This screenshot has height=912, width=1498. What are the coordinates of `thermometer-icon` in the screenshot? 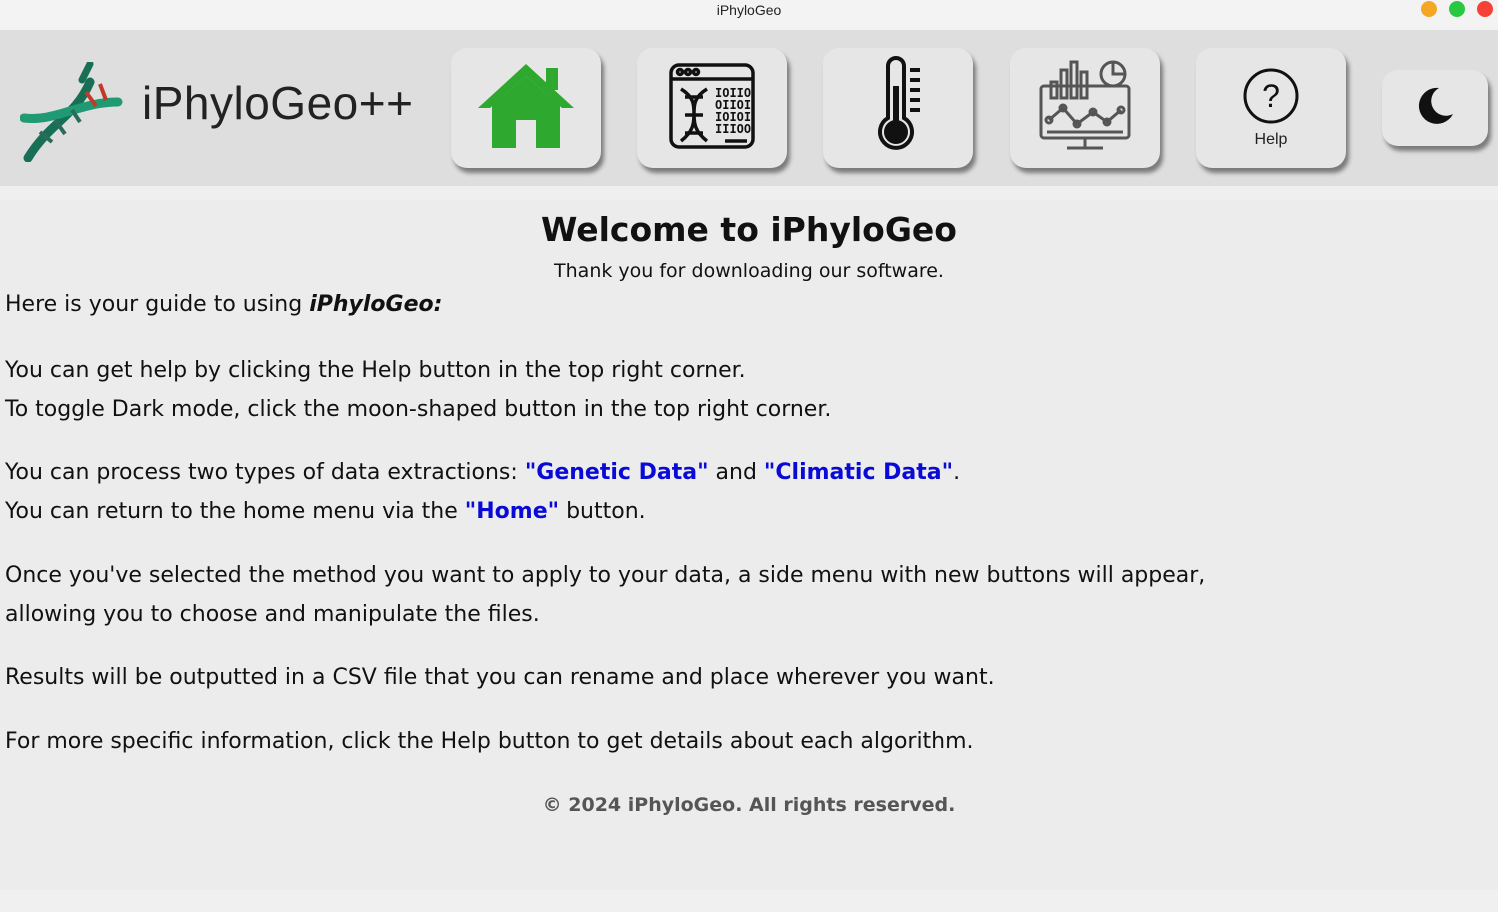 It's located at (898, 108).